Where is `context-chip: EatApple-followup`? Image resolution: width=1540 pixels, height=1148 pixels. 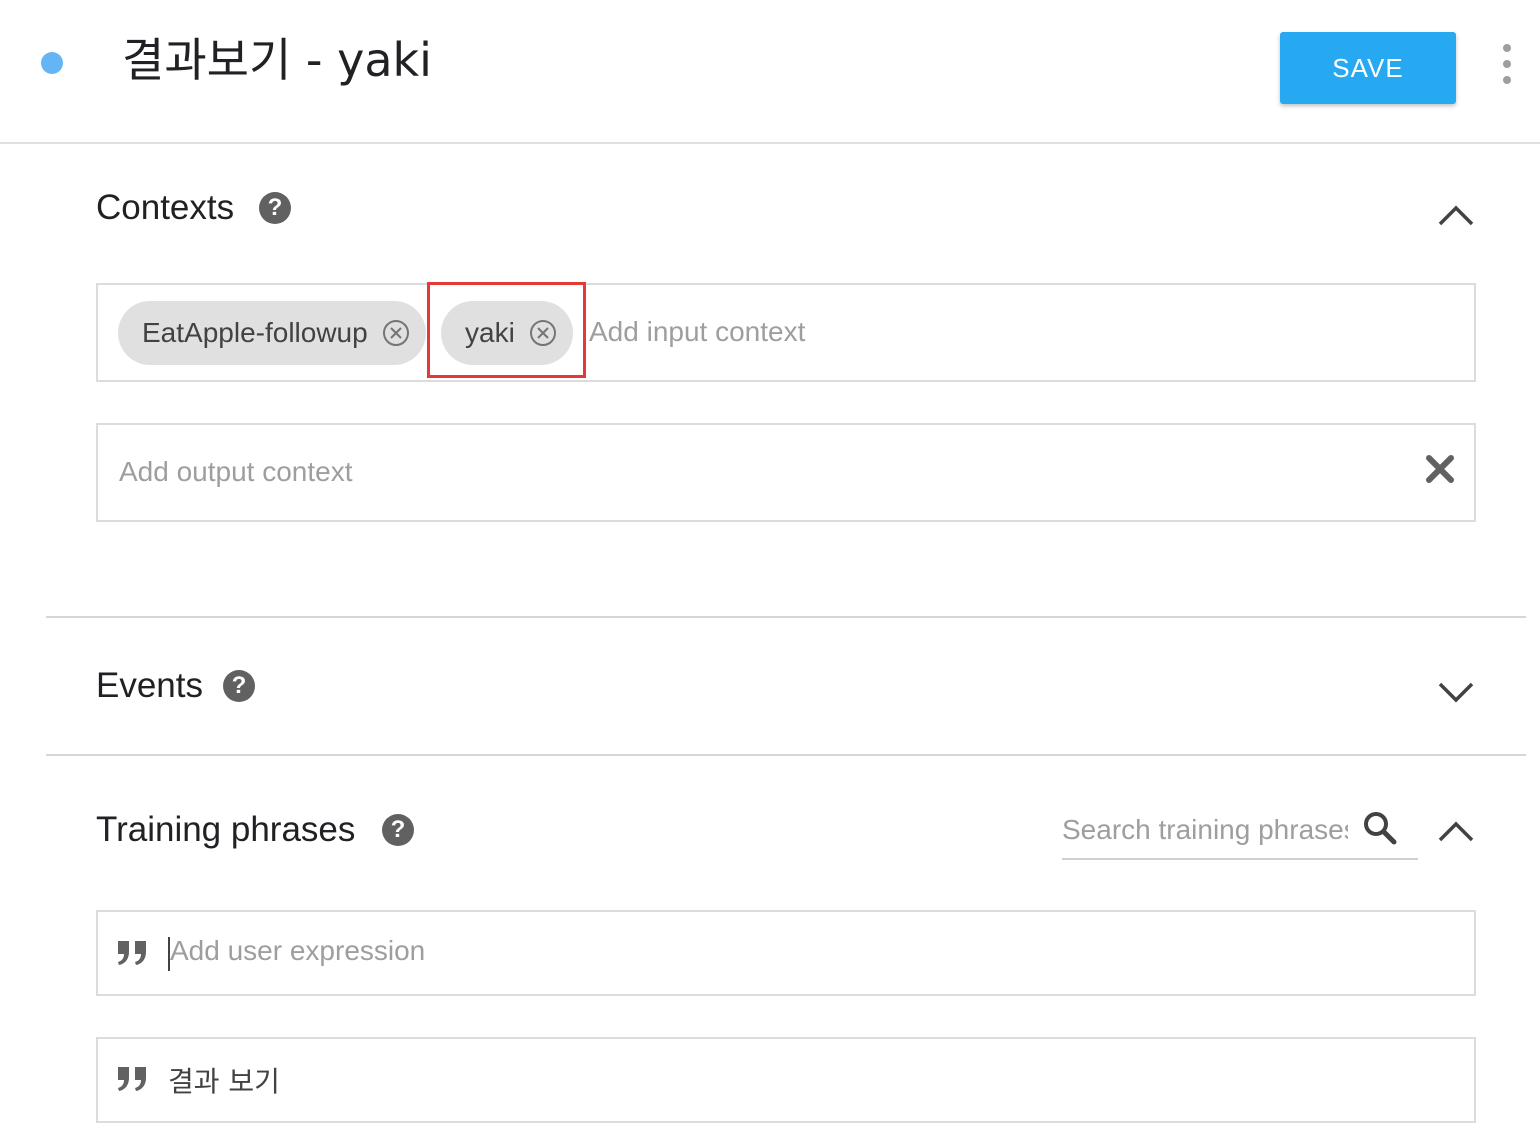
context-chip: EatApple-followup is located at coordinates (272, 333).